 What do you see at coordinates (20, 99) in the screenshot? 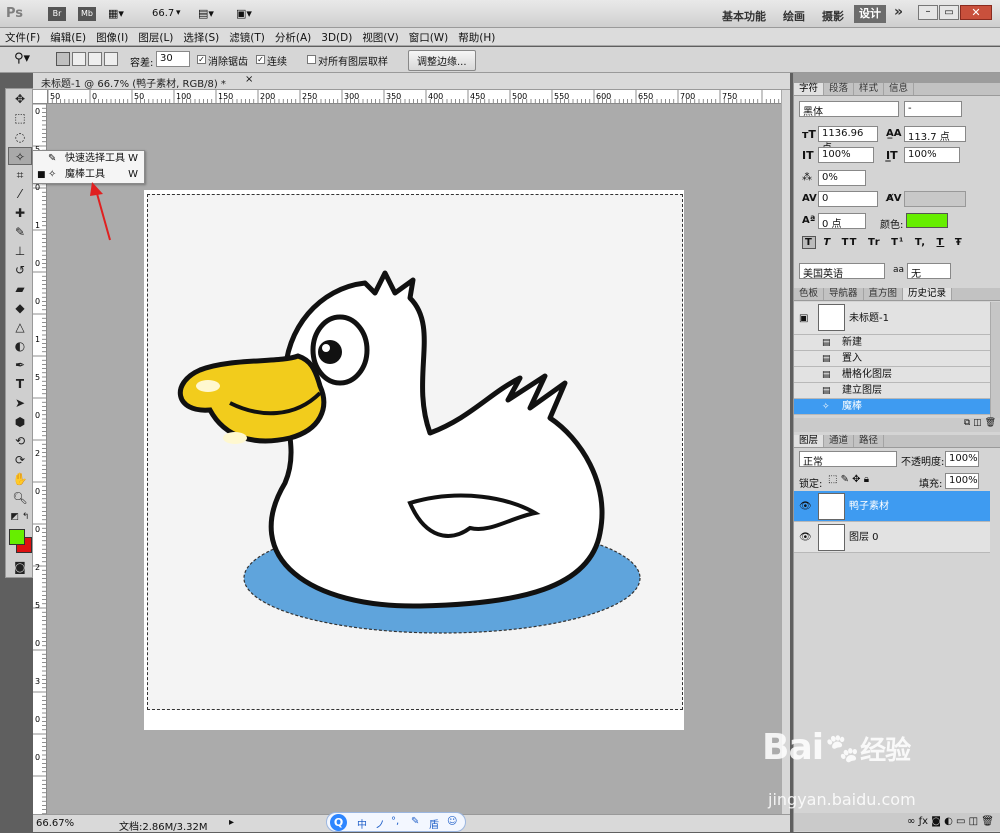
I see `move-tool-icon: ✥` at bounding box center [20, 99].